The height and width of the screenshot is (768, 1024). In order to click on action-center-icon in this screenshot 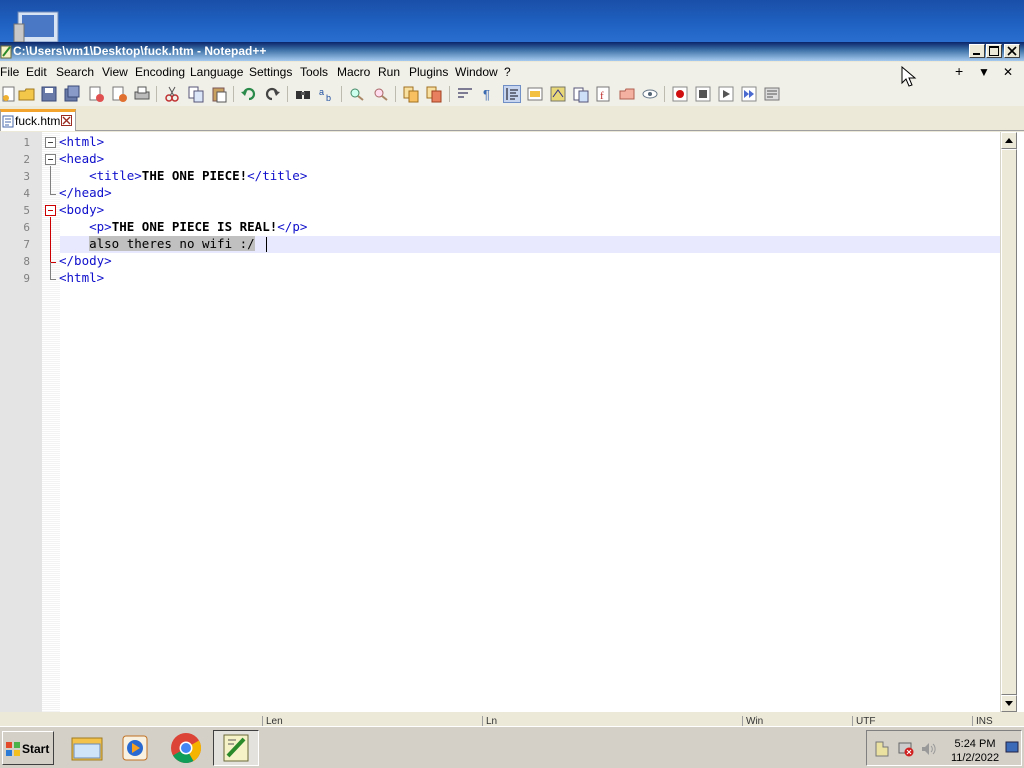, I will do `click(882, 749)`.